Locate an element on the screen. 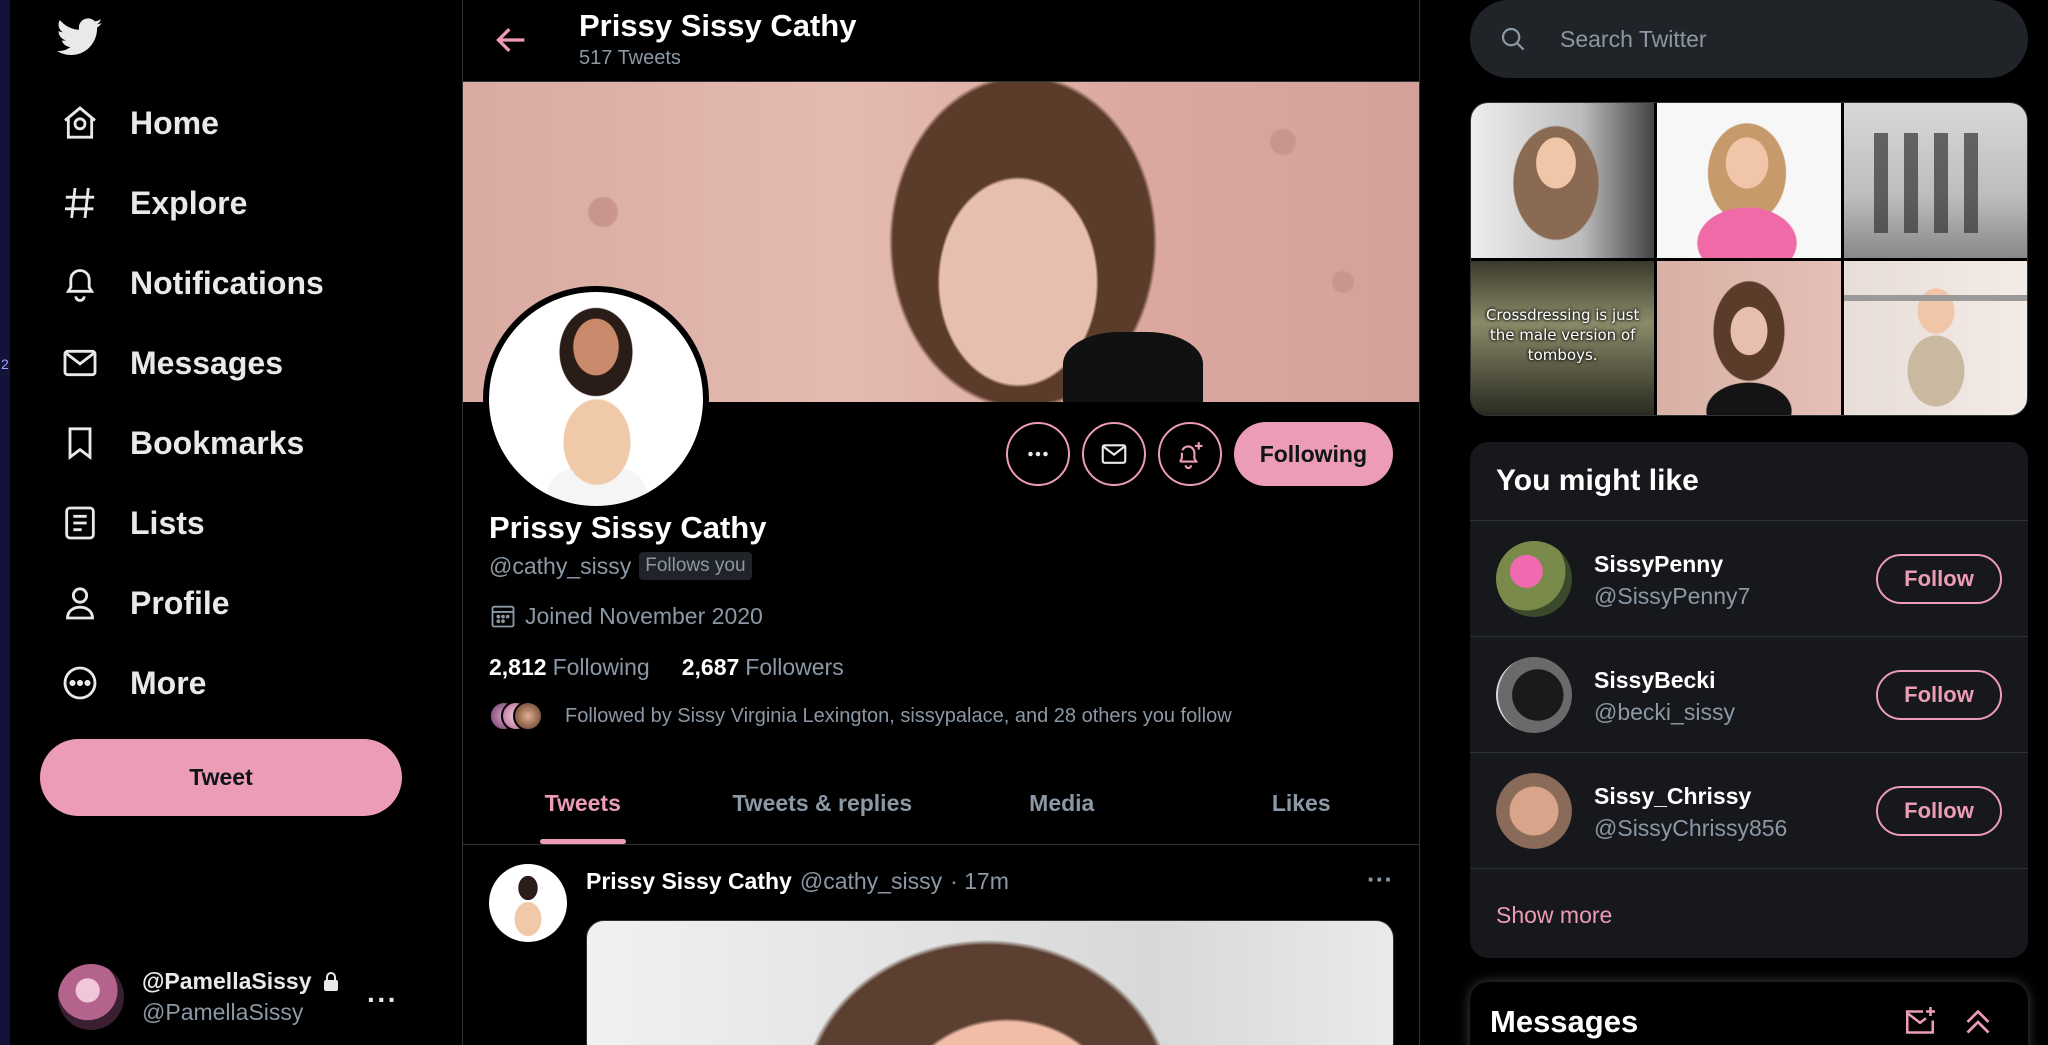 The image size is (2048, 1045). profile-handle-row: @cathy_sissy Follows you is located at coordinates (620, 566).